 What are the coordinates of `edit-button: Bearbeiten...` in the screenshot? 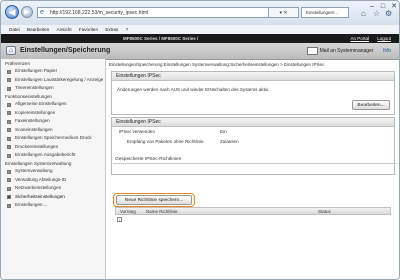 It's located at (371, 105).